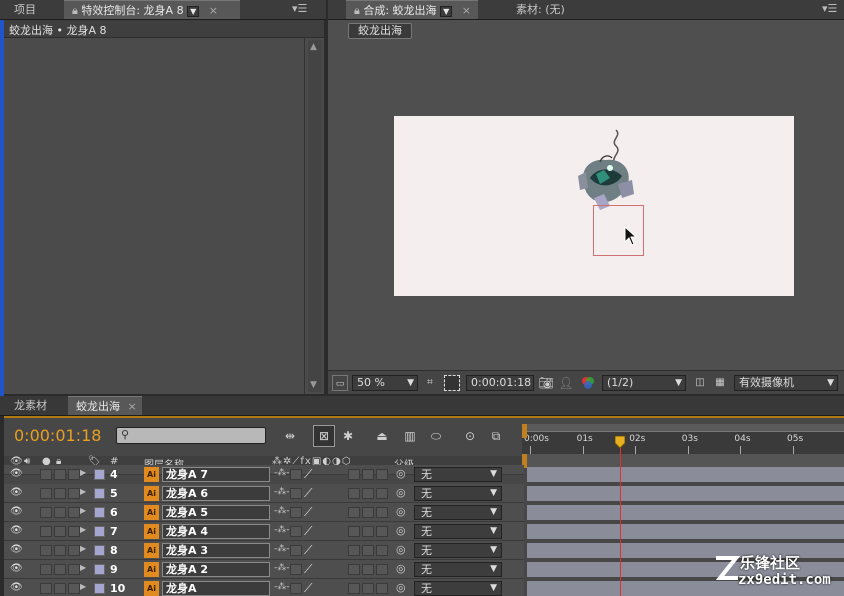  What do you see at coordinates (500, 383) in the screenshot?
I see `timecode-field: 0:00:01:18` at bounding box center [500, 383].